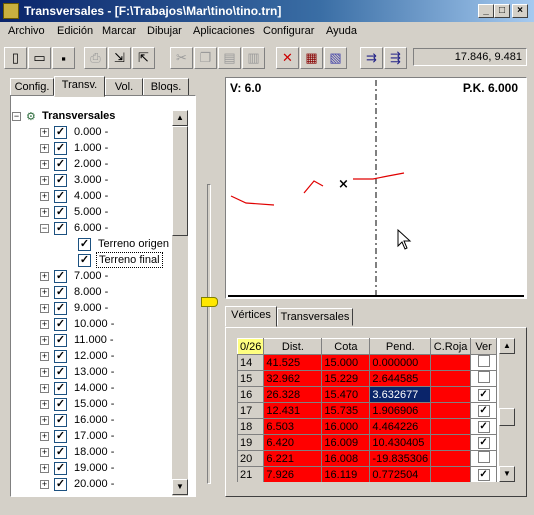 This screenshot has height=515, width=534. Describe the element at coordinates (180, 303) in the screenshot. I see `tree-scrollbar: ▲ ▼` at that location.